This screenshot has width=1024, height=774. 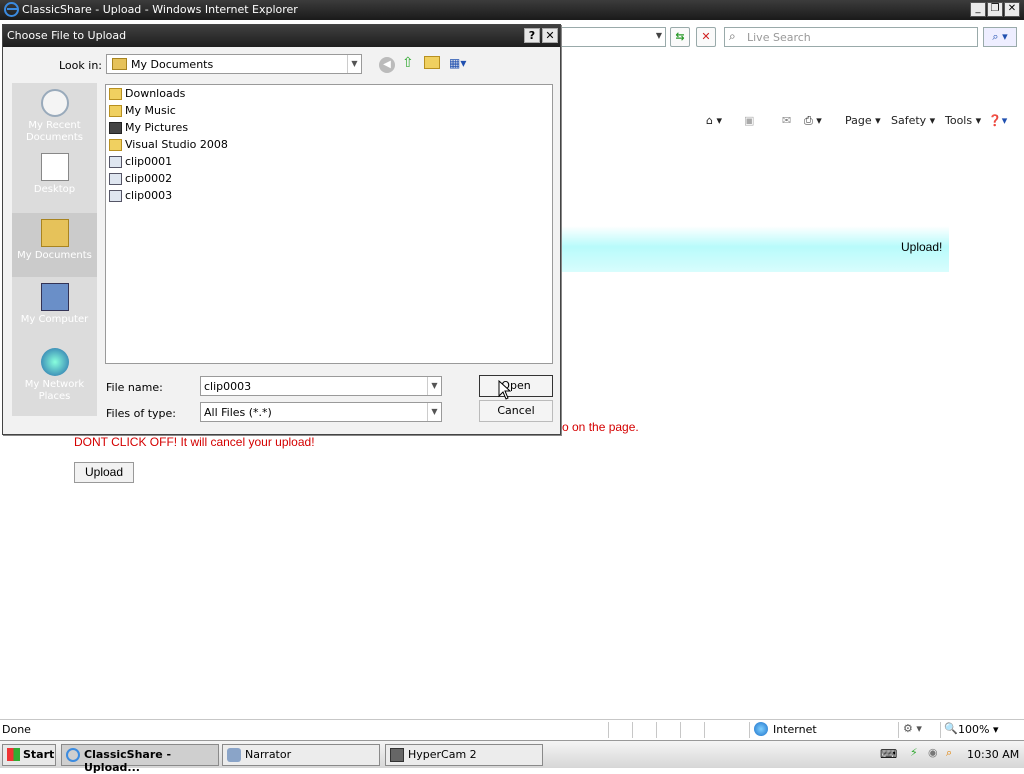 I want to click on task-narrator: Narrator, so click(x=301, y=755).